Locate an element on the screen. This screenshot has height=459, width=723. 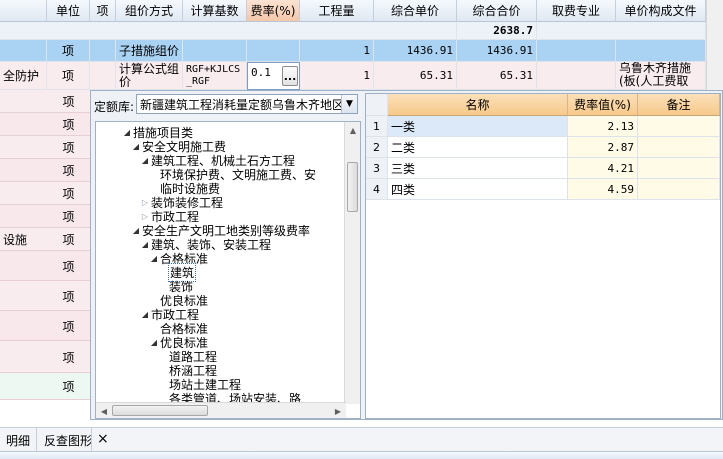
scroll-up-arrow-icon: ▲ is located at coordinates (353, 130).